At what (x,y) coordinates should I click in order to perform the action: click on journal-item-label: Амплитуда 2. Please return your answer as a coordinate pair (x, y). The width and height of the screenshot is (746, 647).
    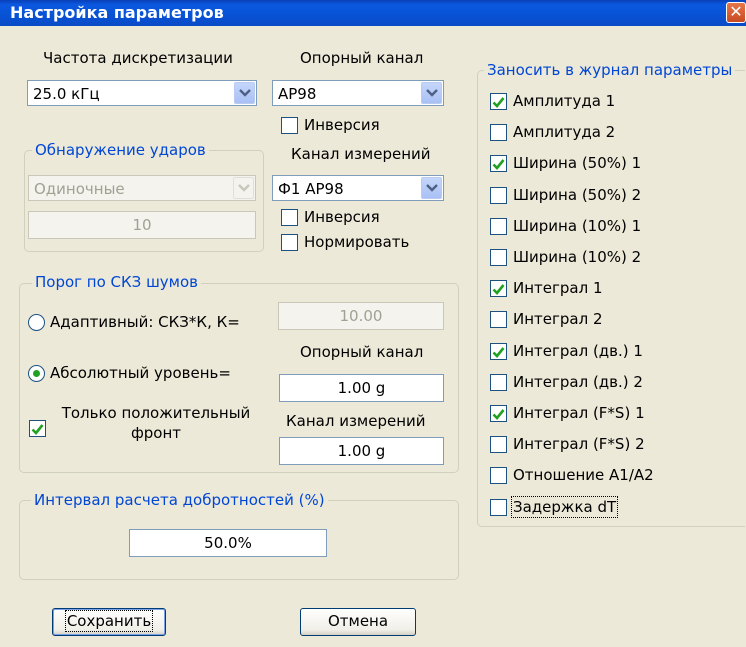
    Looking at the image, I should click on (564, 132).